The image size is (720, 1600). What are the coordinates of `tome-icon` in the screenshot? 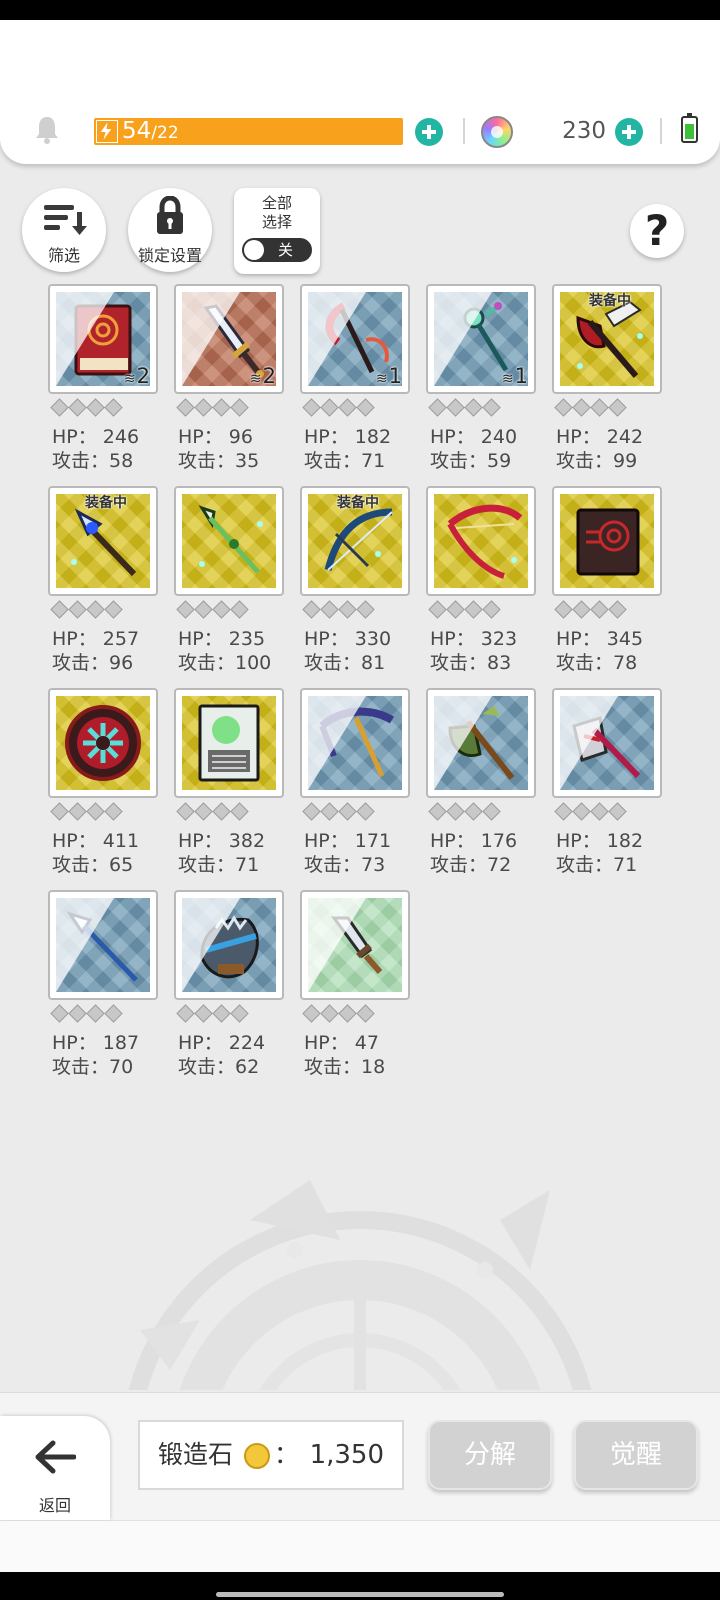 It's located at (229, 743).